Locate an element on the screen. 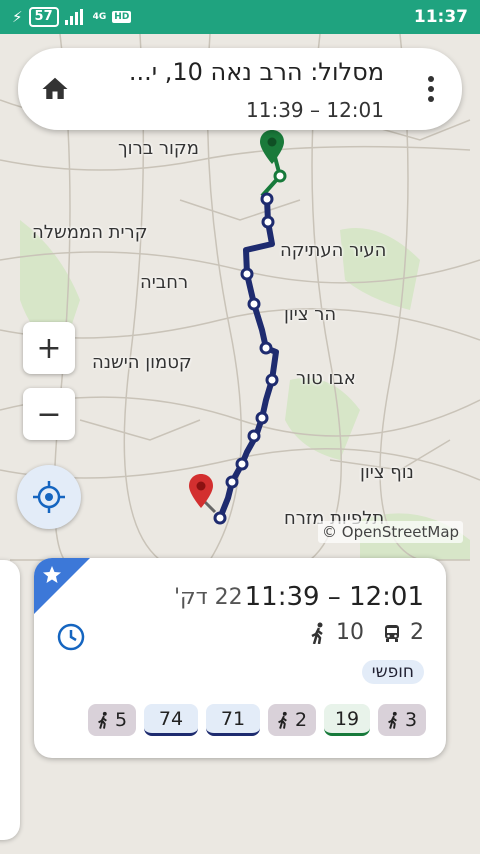  destination-pin-icon is located at coordinates (201, 491).